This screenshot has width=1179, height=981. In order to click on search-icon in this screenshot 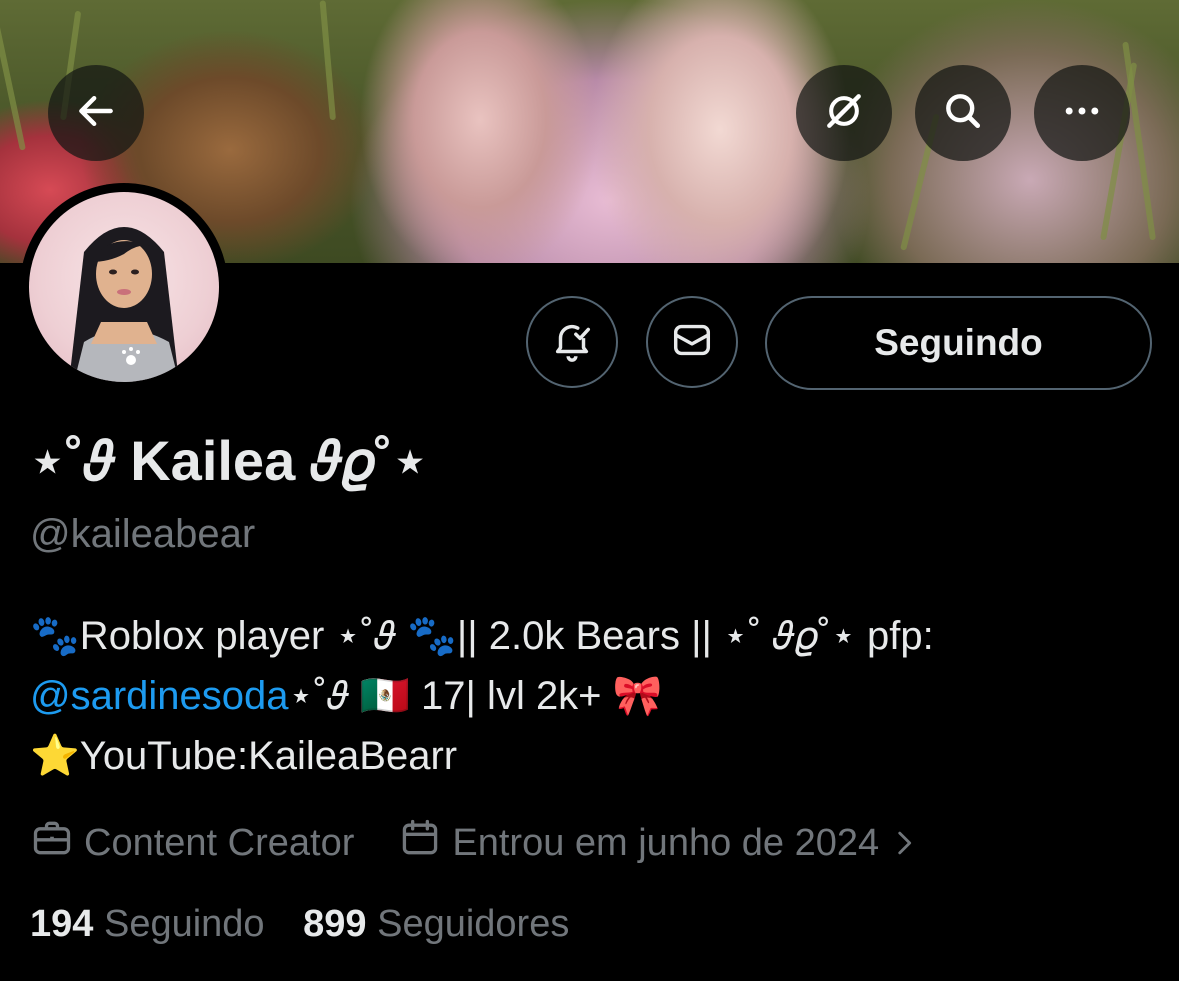, I will do `click(963, 113)`.